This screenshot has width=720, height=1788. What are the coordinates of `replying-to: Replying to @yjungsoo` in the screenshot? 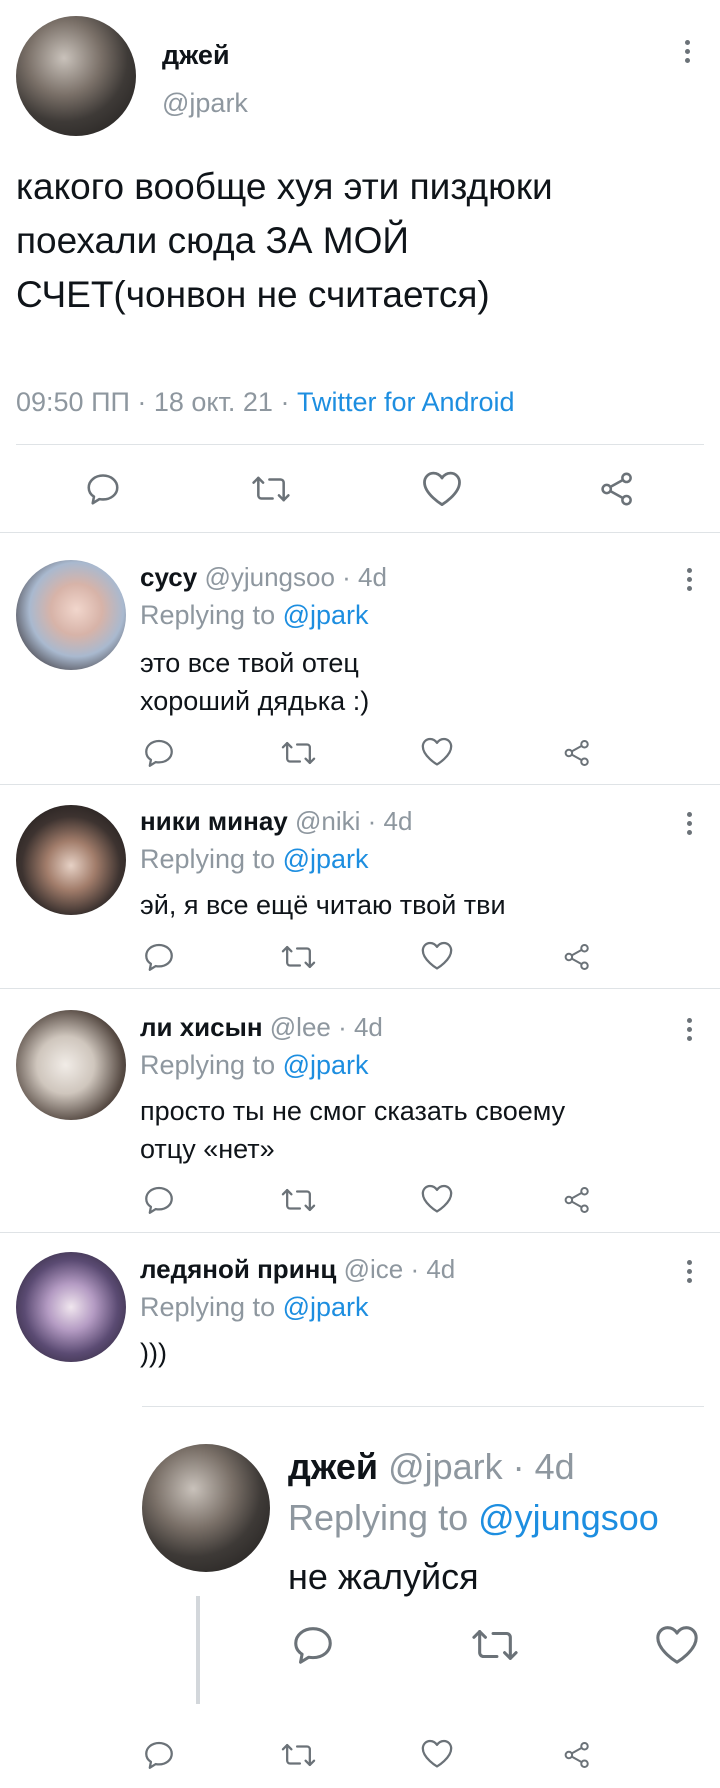 It's located at (473, 1518).